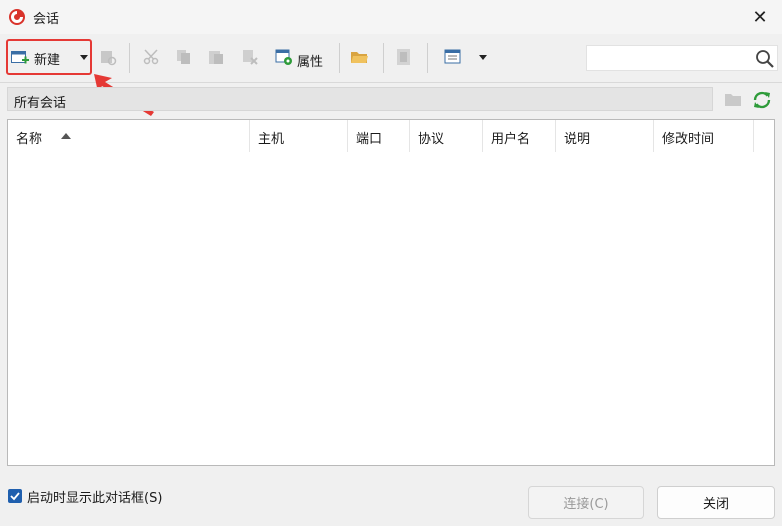  I want to click on new-session-button: 新建, so click(49, 57).